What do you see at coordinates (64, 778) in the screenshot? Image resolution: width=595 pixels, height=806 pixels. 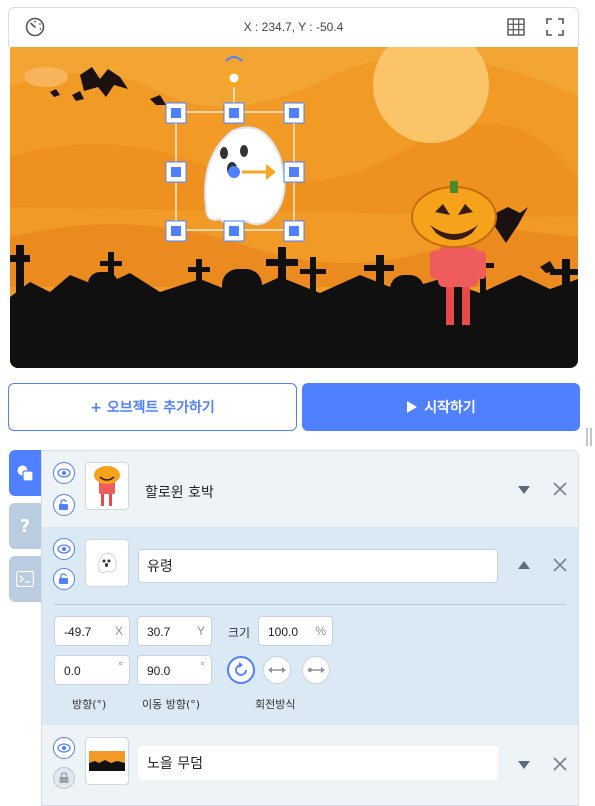 I see `lock-icon` at bounding box center [64, 778].